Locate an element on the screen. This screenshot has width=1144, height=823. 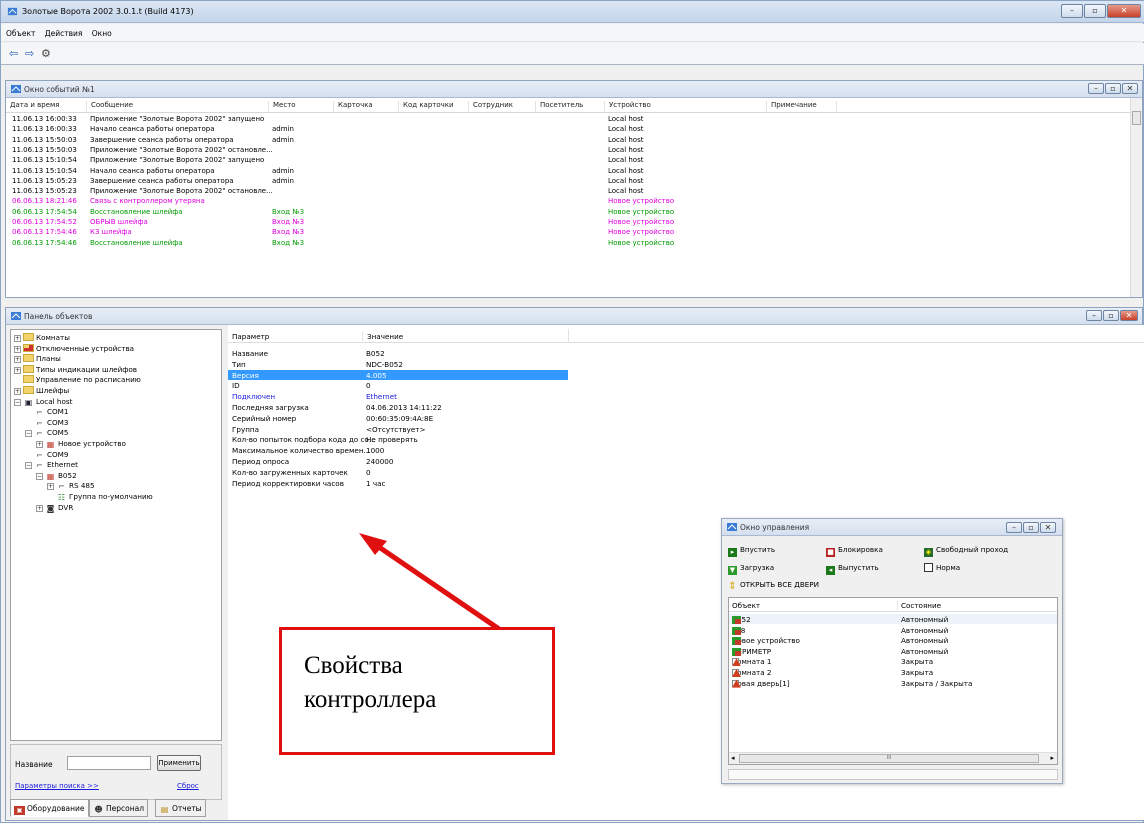
control-scroll-thumb: III is located at coordinates (889, 758).